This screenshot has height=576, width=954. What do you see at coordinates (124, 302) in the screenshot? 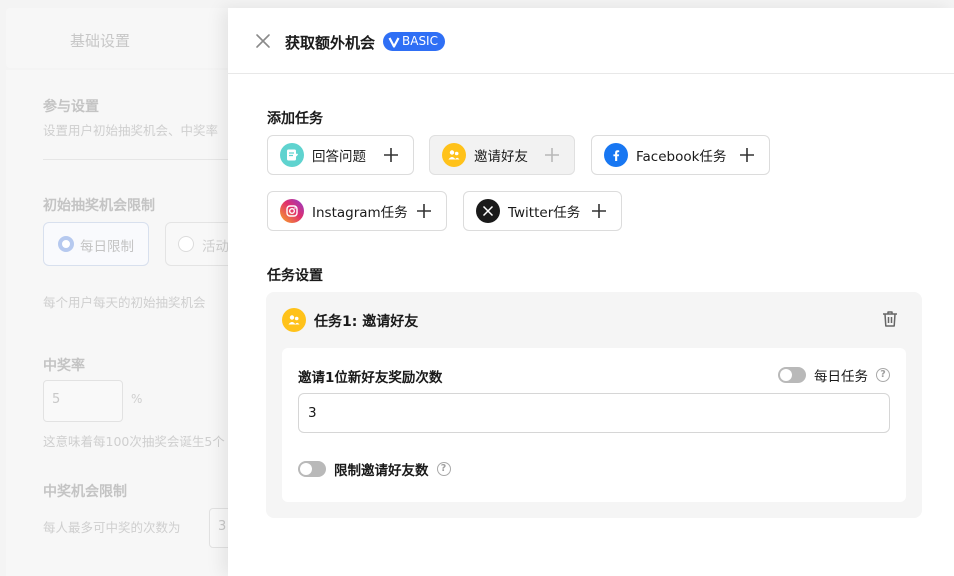
I see `initial-limit-desc: 每个用户每天的初始抽奖机会` at bounding box center [124, 302].